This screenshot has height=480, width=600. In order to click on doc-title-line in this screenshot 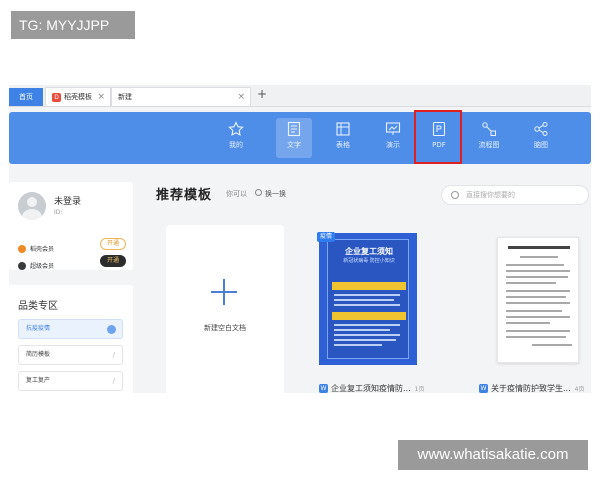, I will do `click(539, 247)`.